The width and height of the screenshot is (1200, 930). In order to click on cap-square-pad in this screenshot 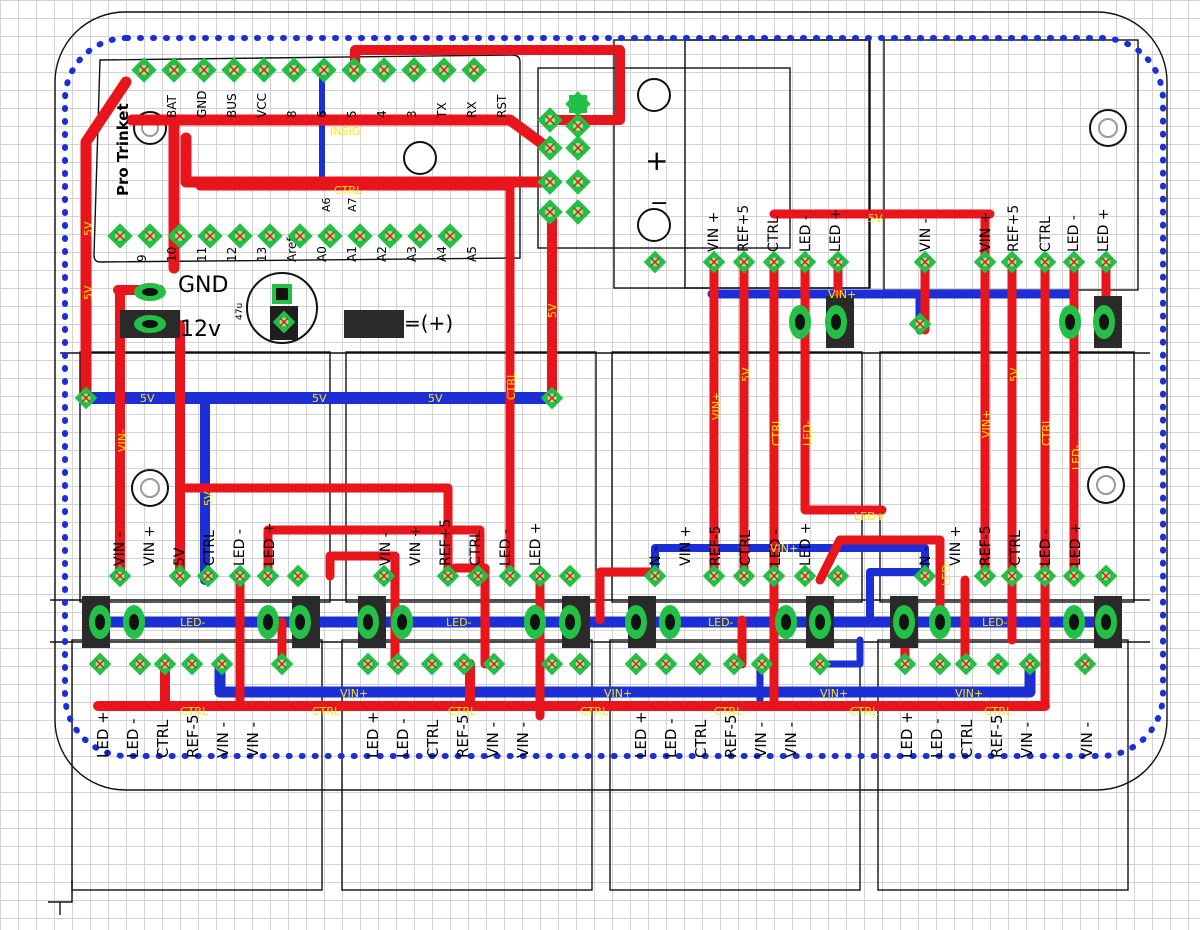, I will do `click(282, 294)`.